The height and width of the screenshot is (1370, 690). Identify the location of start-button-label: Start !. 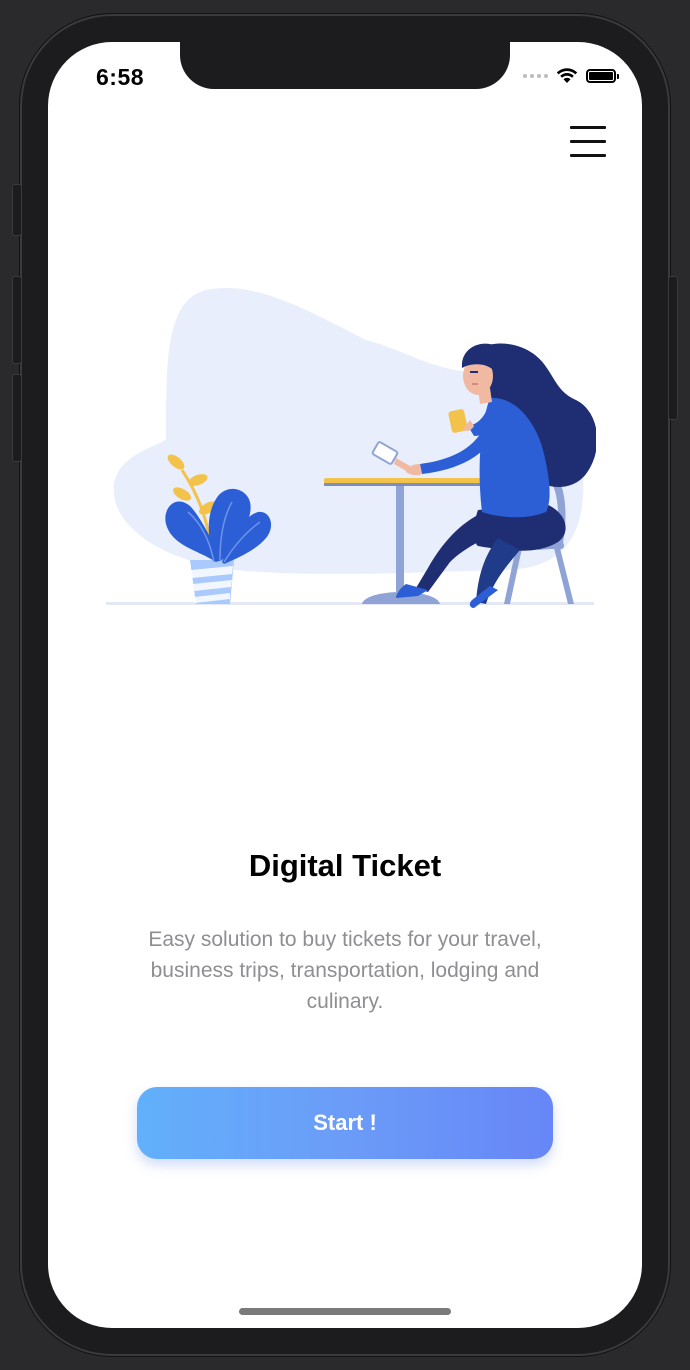
(345, 1122).